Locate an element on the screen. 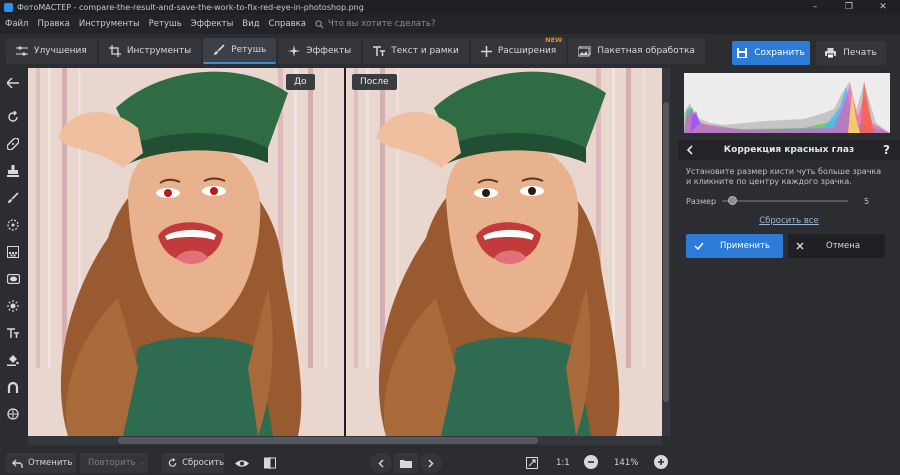 Image resolution: width=900 pixels, height=475 pixels. vertical-scrollbar is located at coordinates (666, 252).